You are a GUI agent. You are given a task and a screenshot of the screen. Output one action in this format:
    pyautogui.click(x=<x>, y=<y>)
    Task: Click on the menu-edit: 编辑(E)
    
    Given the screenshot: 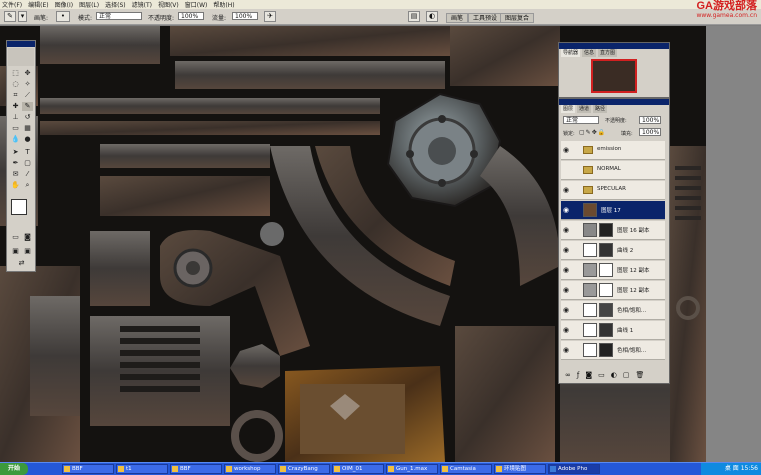 What is the action you would take?
    pyautogui.click(x=38, y=4)
    